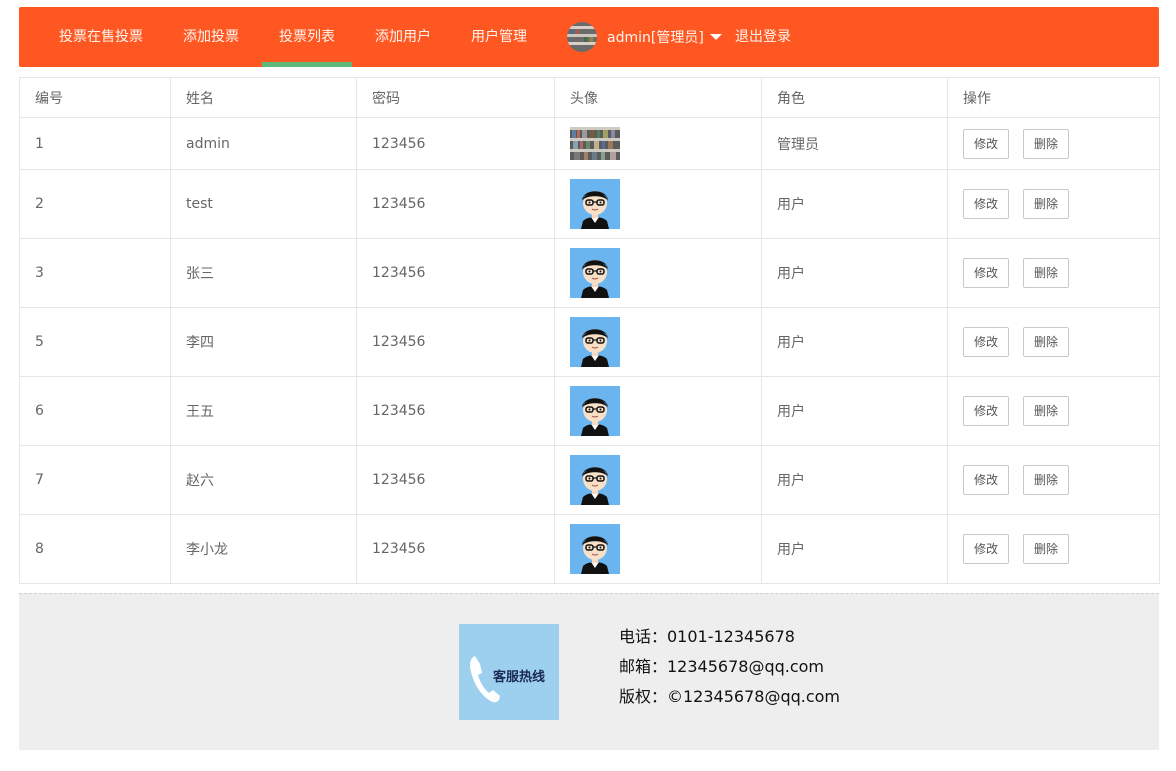  I want to click on cell-id: 5, so click(95, 342).